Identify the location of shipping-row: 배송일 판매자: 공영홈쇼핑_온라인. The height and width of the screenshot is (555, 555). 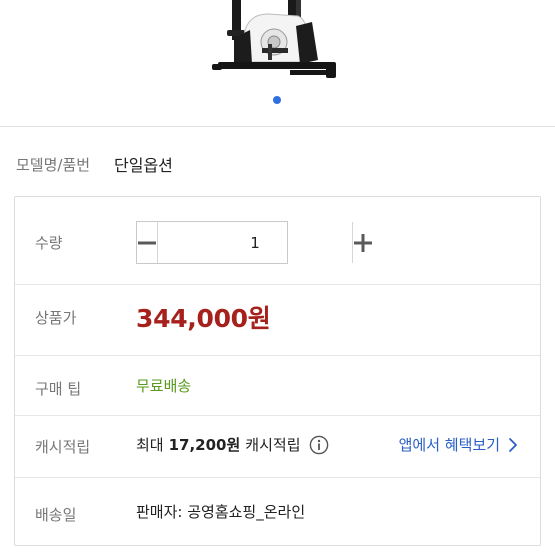
(277, 511).